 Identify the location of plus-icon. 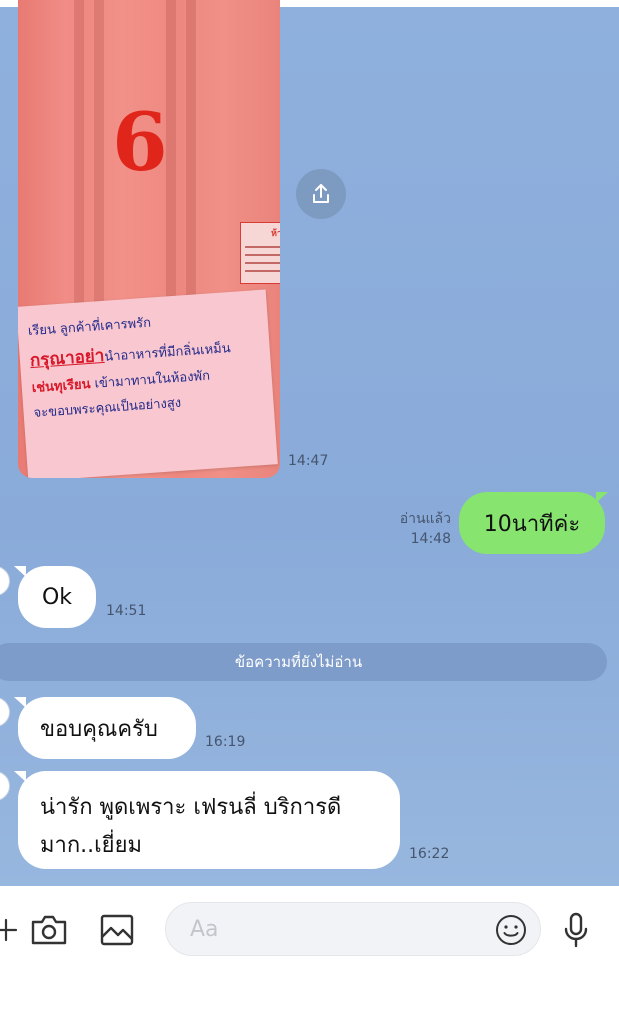
(9, 930).